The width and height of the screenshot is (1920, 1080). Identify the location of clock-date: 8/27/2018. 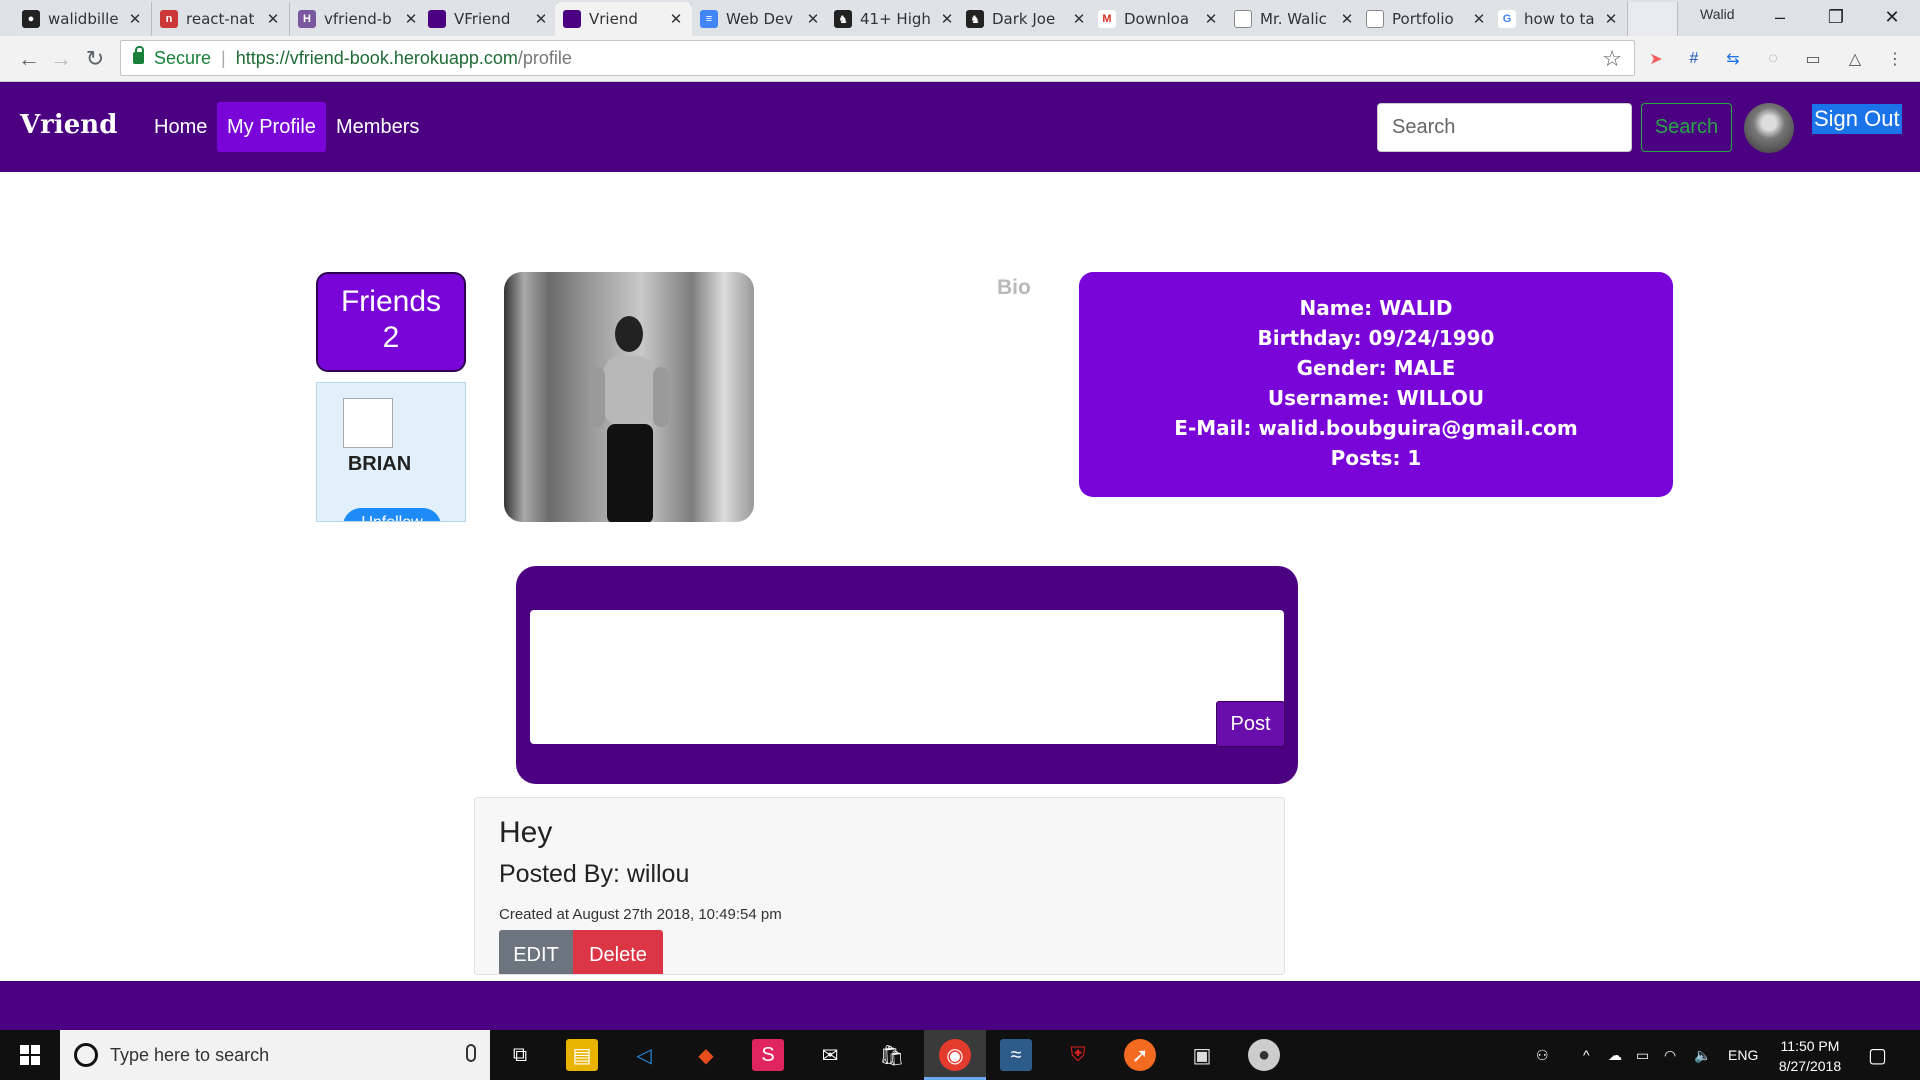
(1810, 1066).